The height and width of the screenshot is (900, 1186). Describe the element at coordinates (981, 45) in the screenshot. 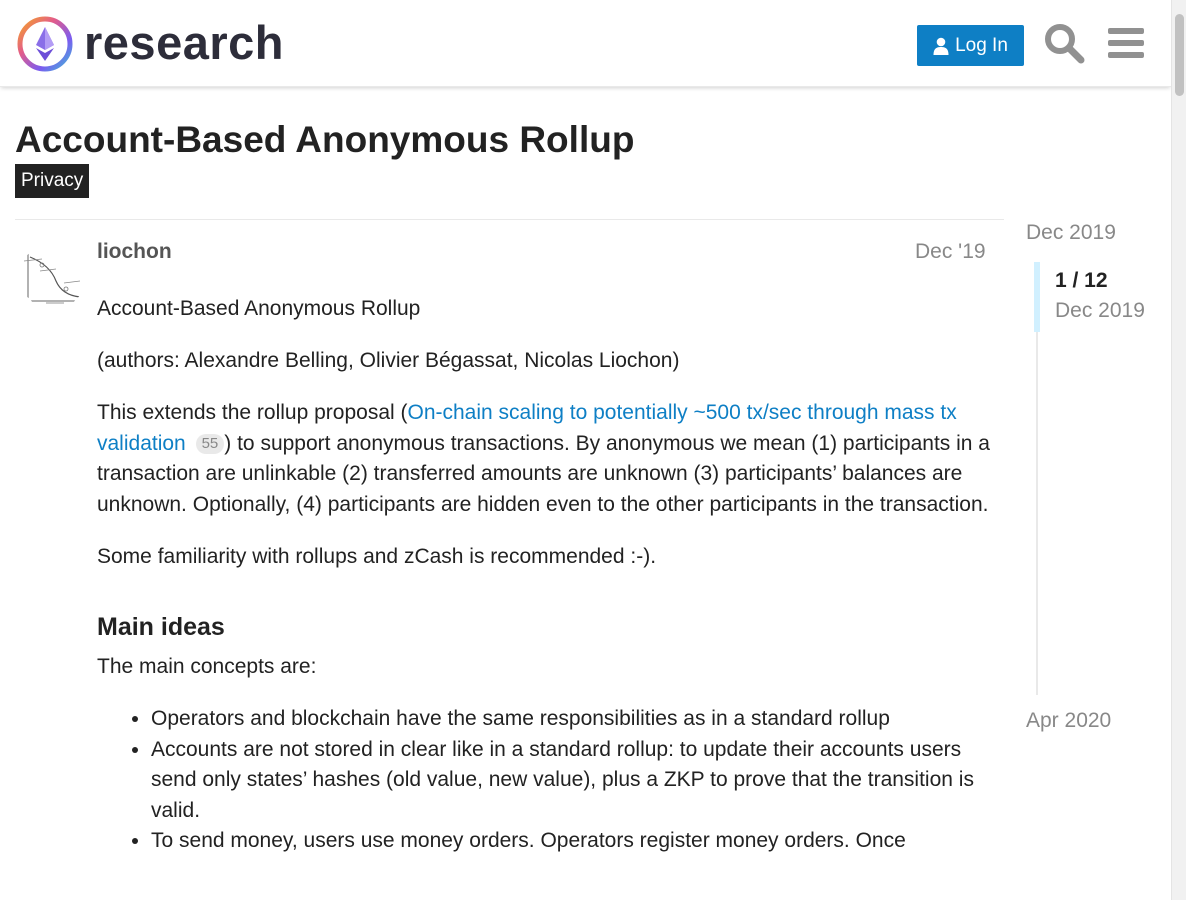

I see `login-button-label: Log In` at that location.